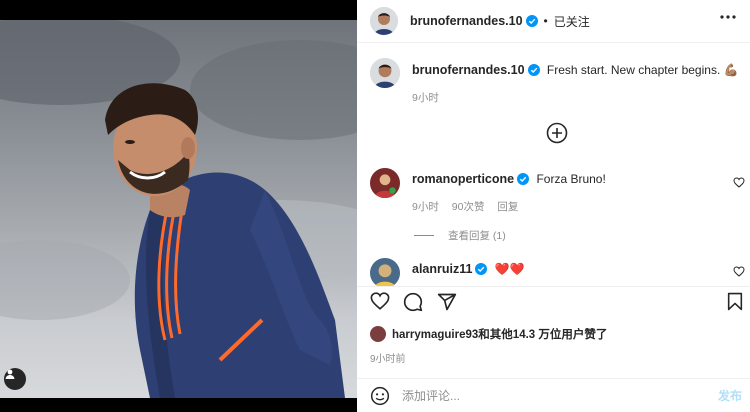 This screenshot has height=412, width=750. What do you see at coordinates (468, 70) in the screenshot?
I see `caption-username: brunofernandes.10` at bounding box center [468, 70].